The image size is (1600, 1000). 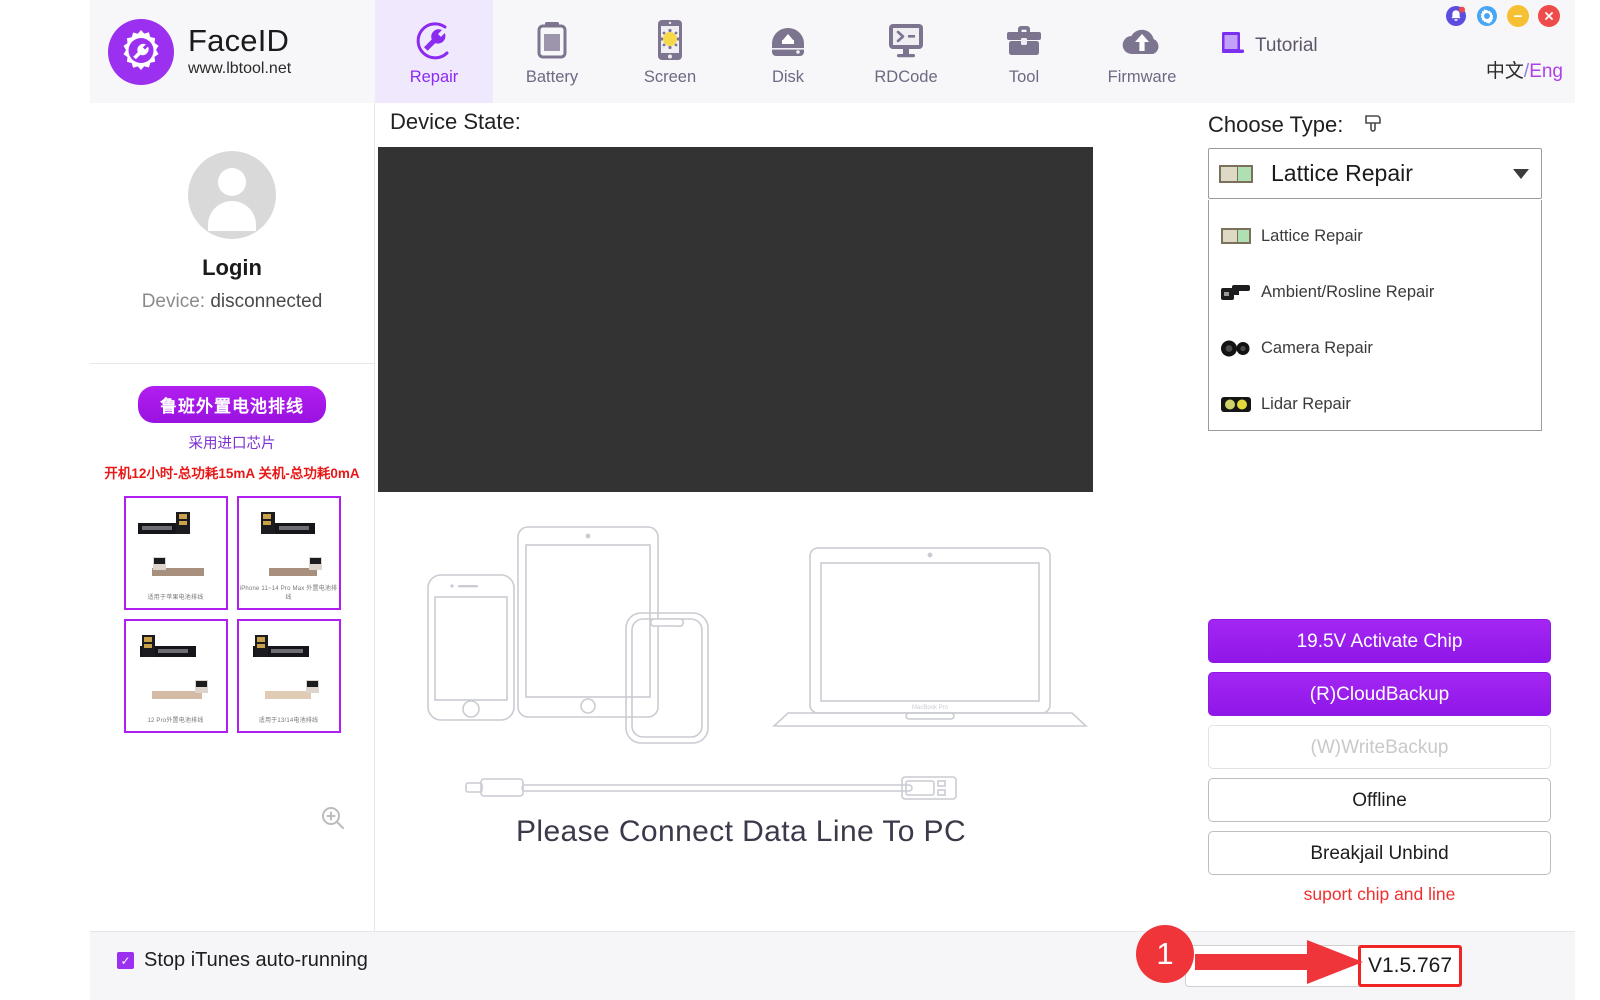 I want to click on tab-repair: Repair, so click(x=434, y=51).